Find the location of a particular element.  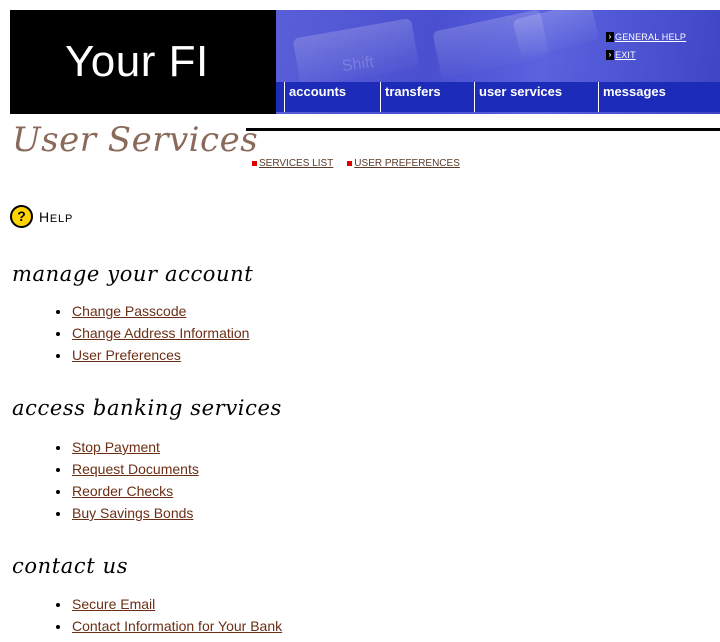

subnav-item-services-list: Services List is located at coordinates (292, 163).